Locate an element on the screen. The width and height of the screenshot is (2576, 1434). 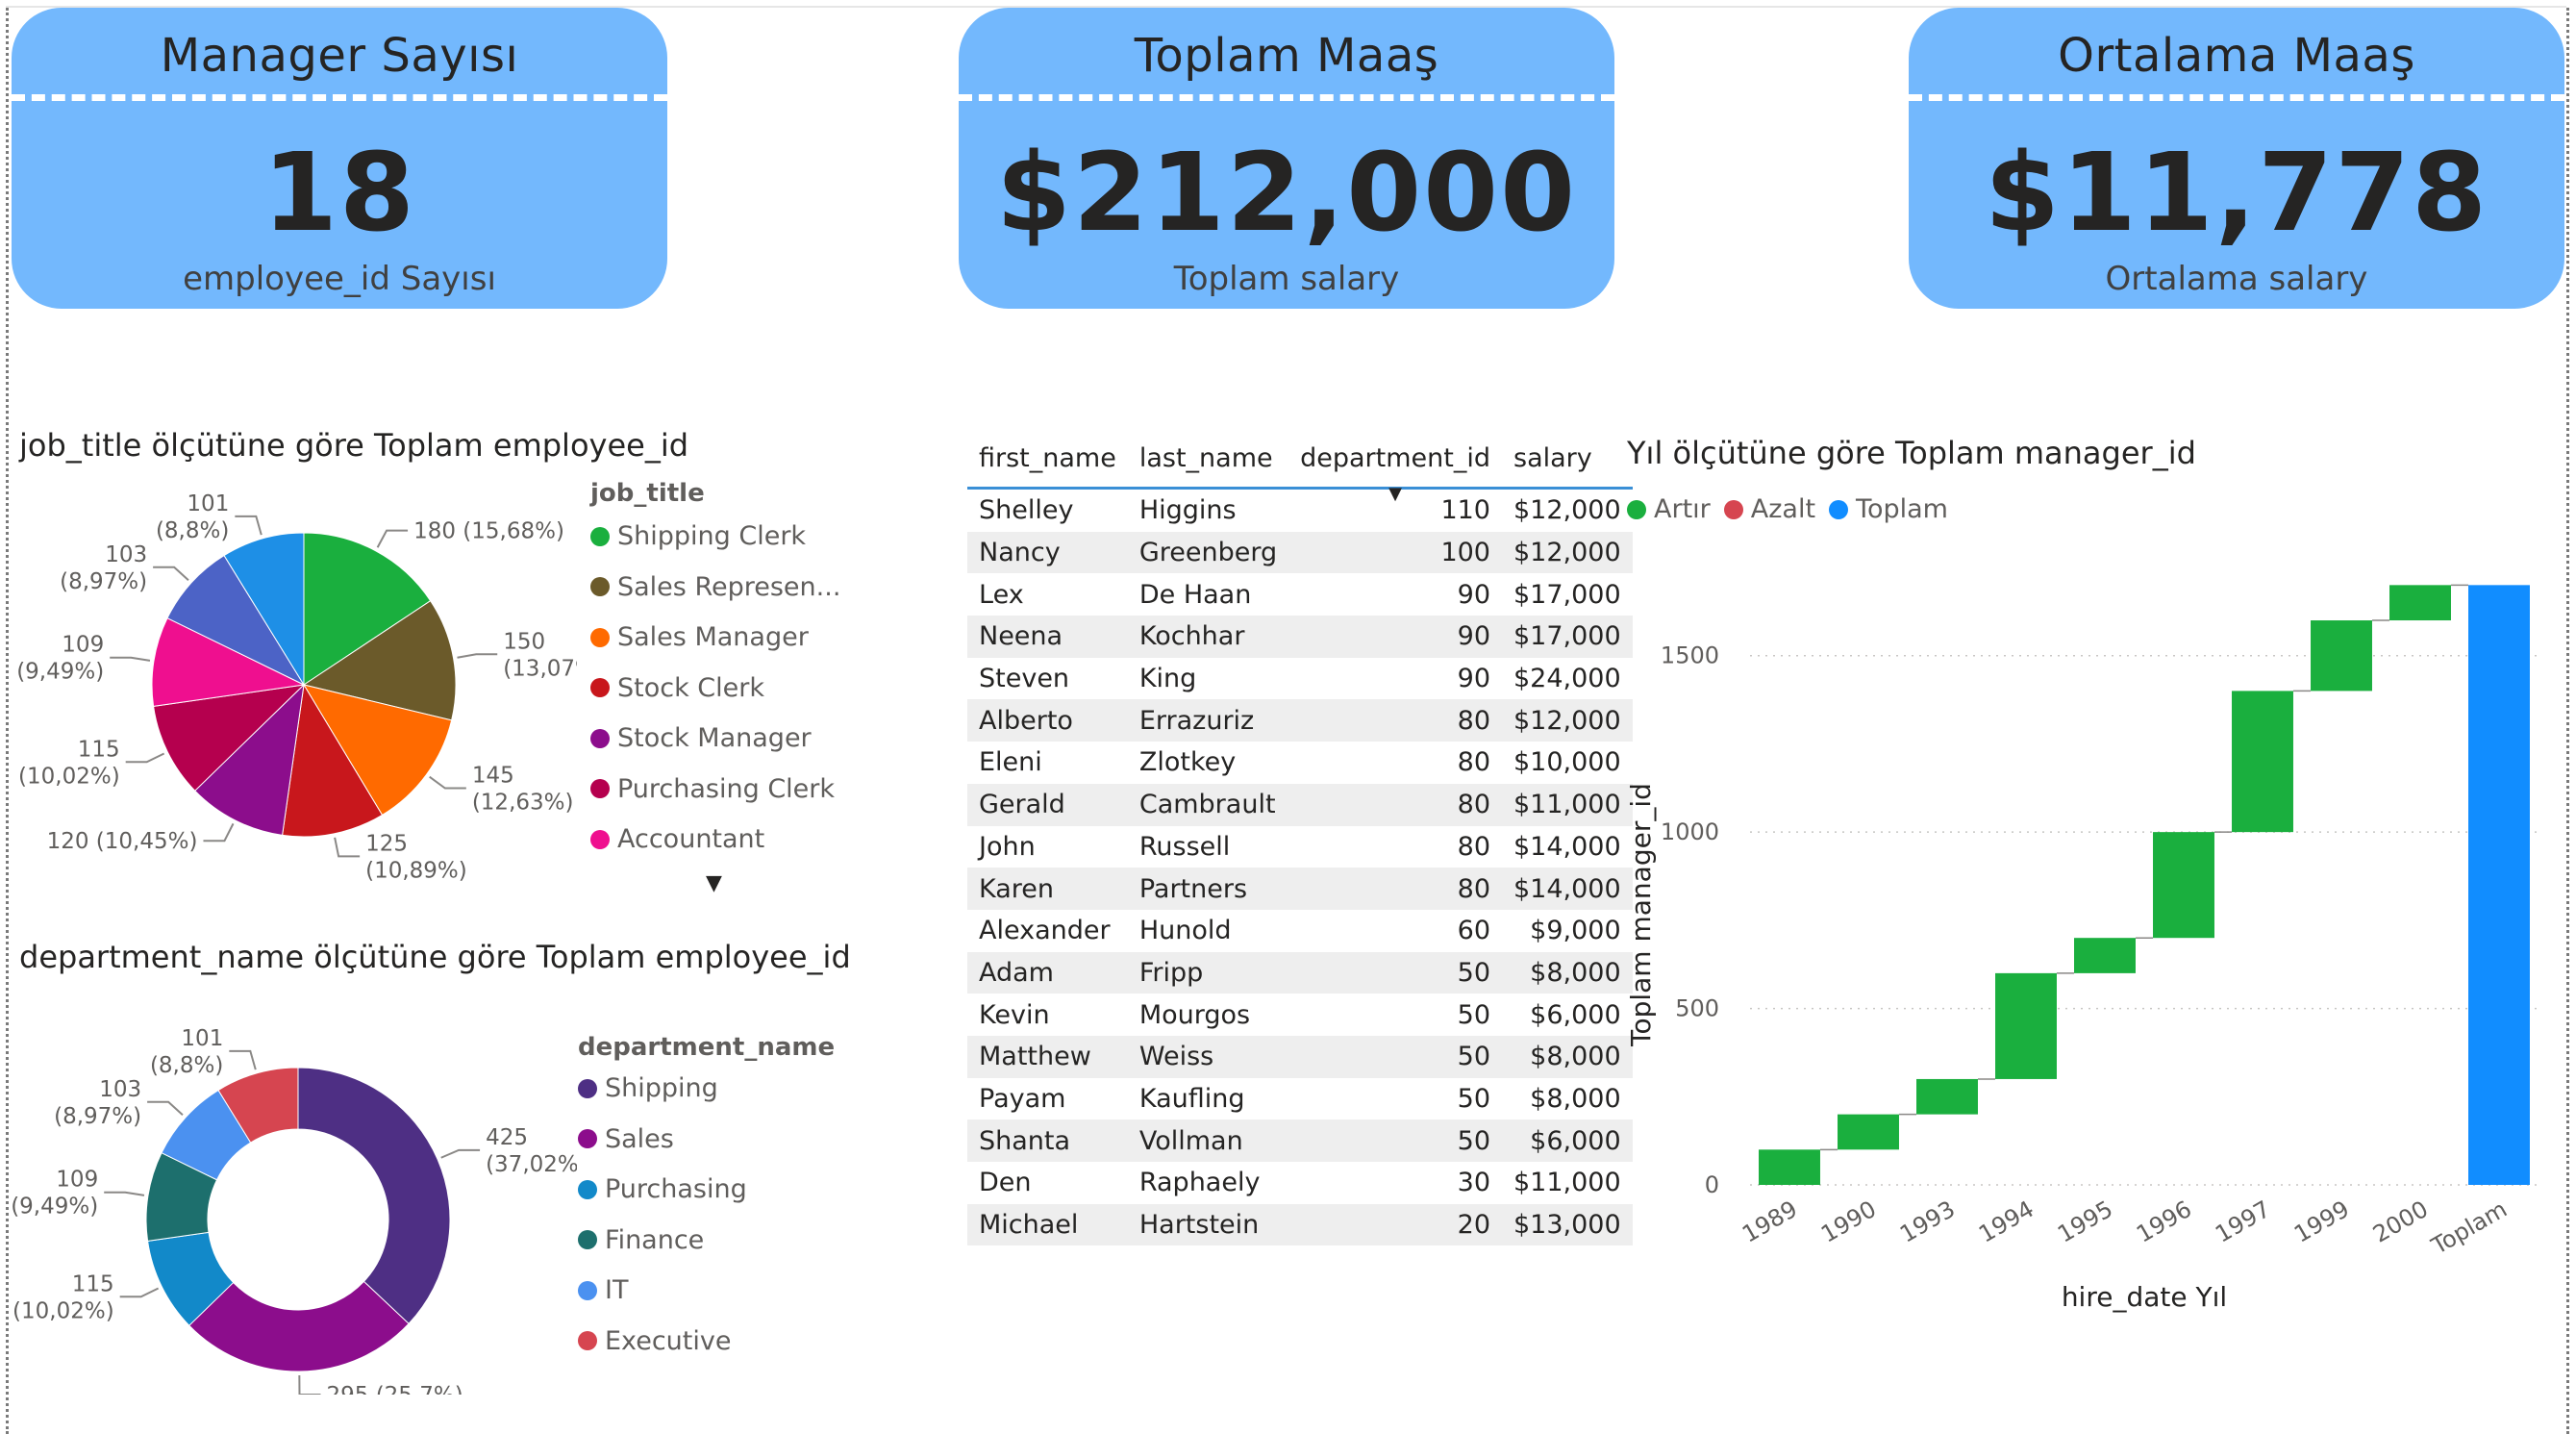
legend-item: Sales is located at coordinates (626, 1139).